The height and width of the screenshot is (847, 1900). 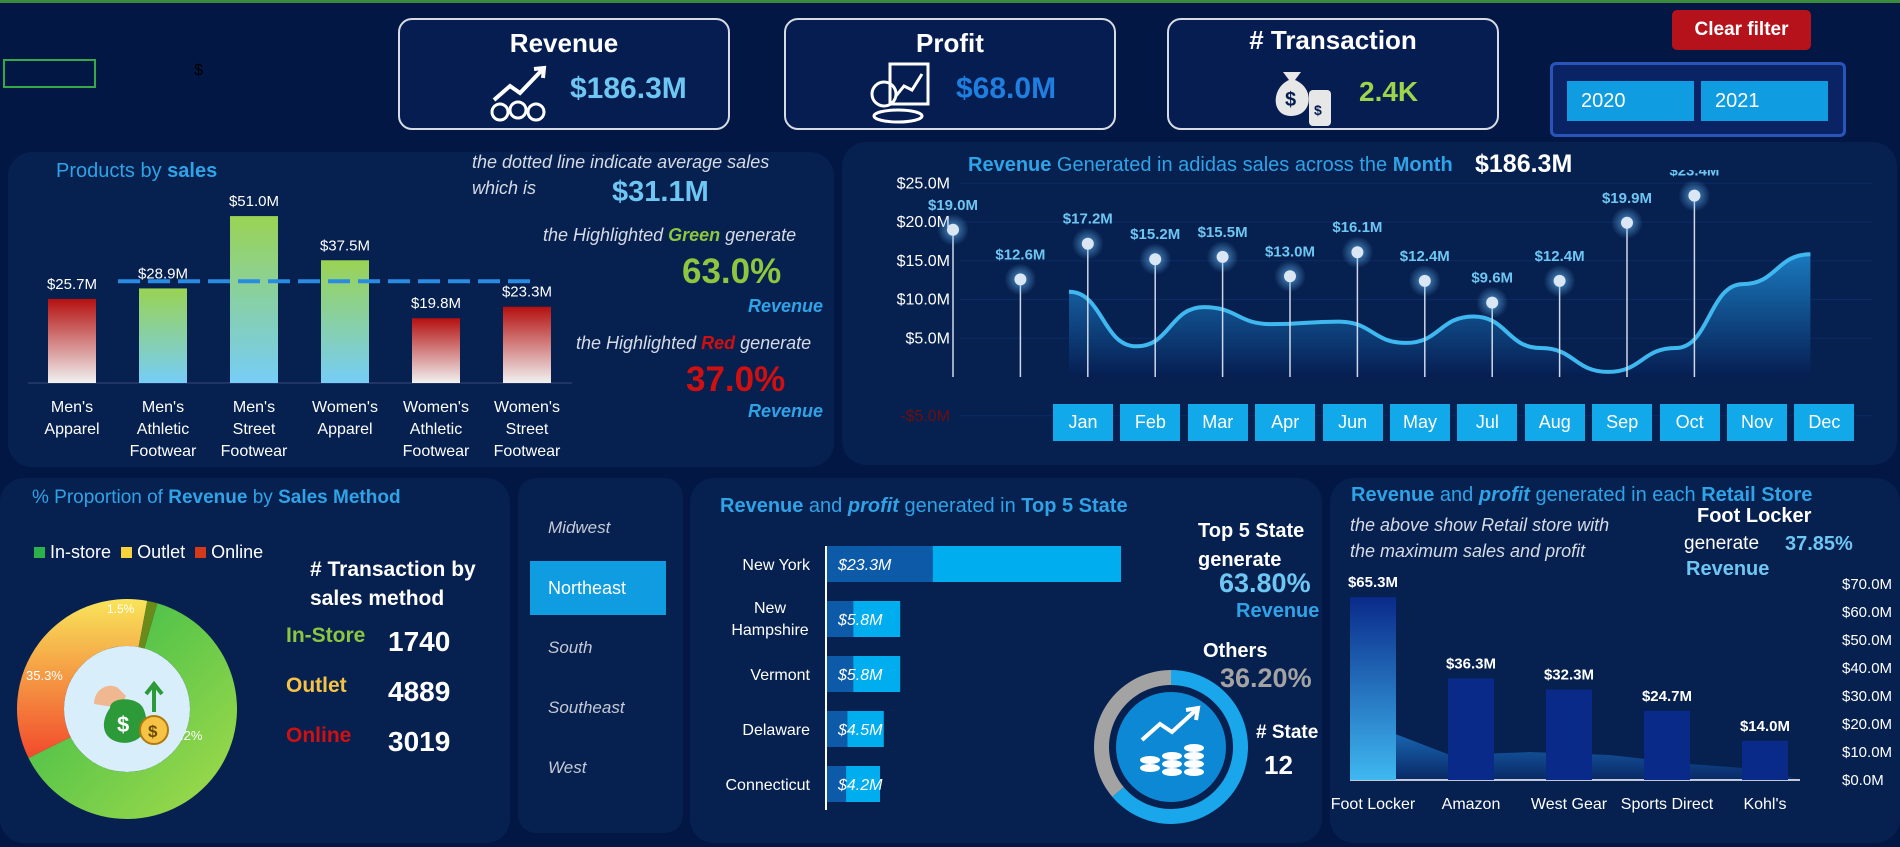 What do you see at coordinates (1150, 422) in the screenshot?
I see `month-button-feb: Feb` at bounding box center [1150, 422].